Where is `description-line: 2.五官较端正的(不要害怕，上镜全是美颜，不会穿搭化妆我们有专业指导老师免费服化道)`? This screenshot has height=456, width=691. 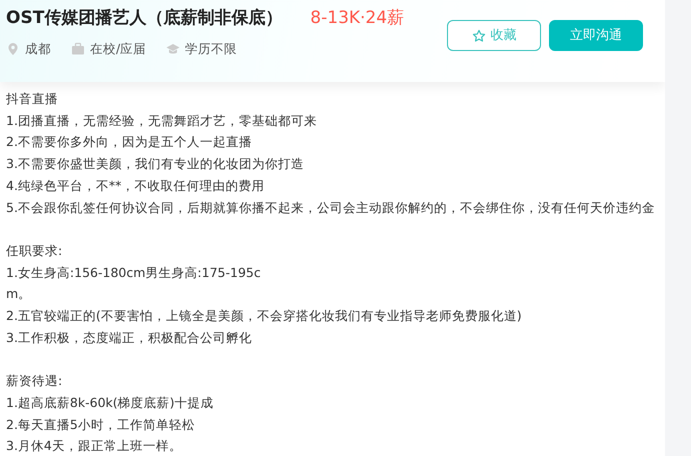 description-line: 2.五官较端正的(不要害怕，上镜全是美颜，不会穿搭化妆我们有专业指导老师免费服化道) is located at coordinates (264, 316).